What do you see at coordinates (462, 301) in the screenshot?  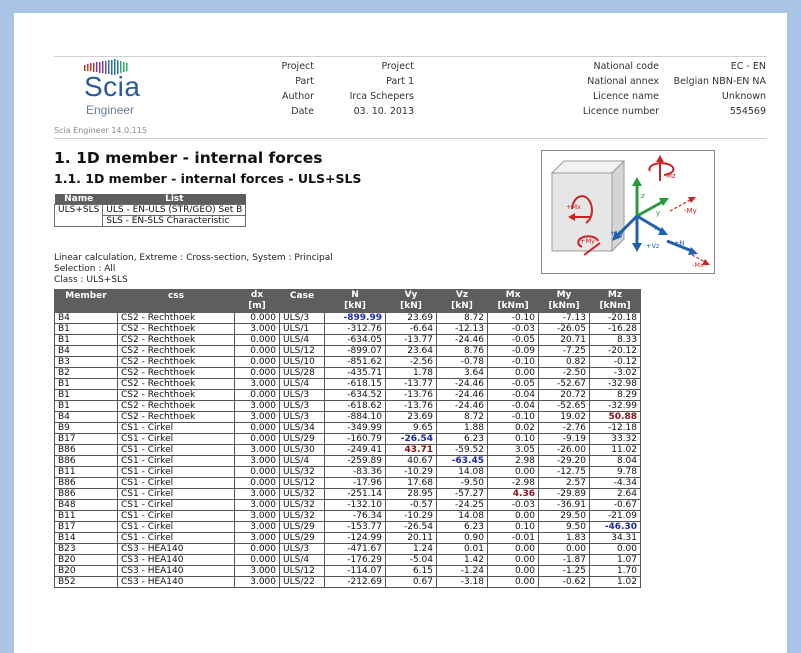 I see `column-header: Vz [kN]` at bounding box center [462, 301].